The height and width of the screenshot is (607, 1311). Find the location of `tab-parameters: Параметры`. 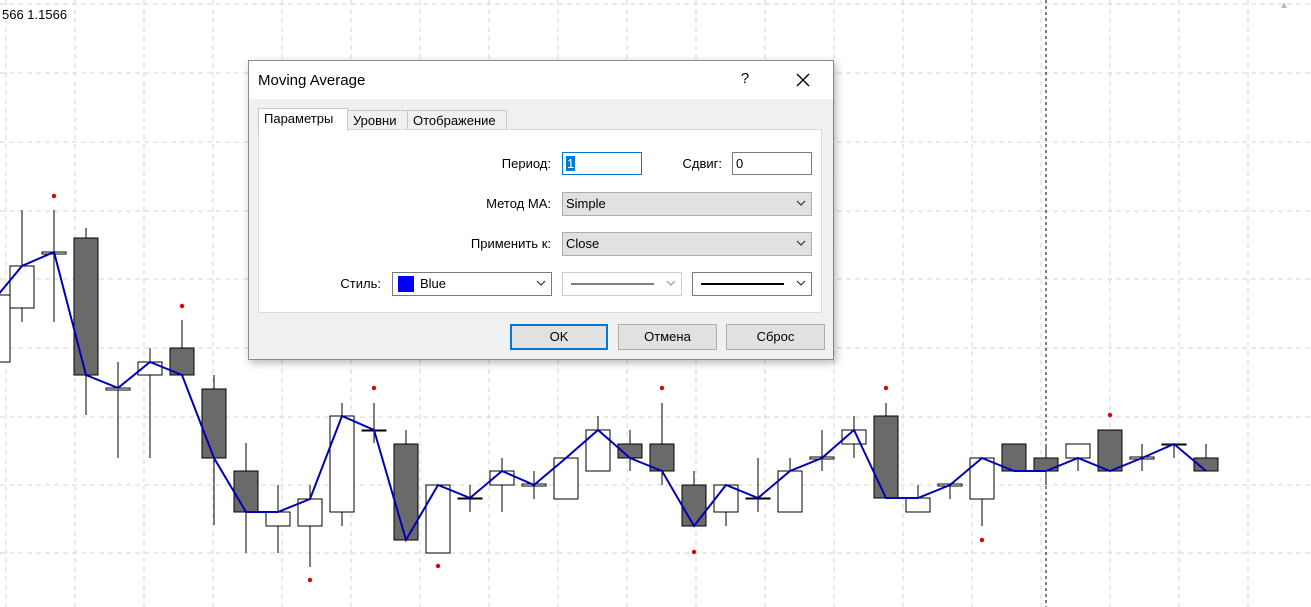

tab-parameters: Параметры is located at coordinates (303, 119).